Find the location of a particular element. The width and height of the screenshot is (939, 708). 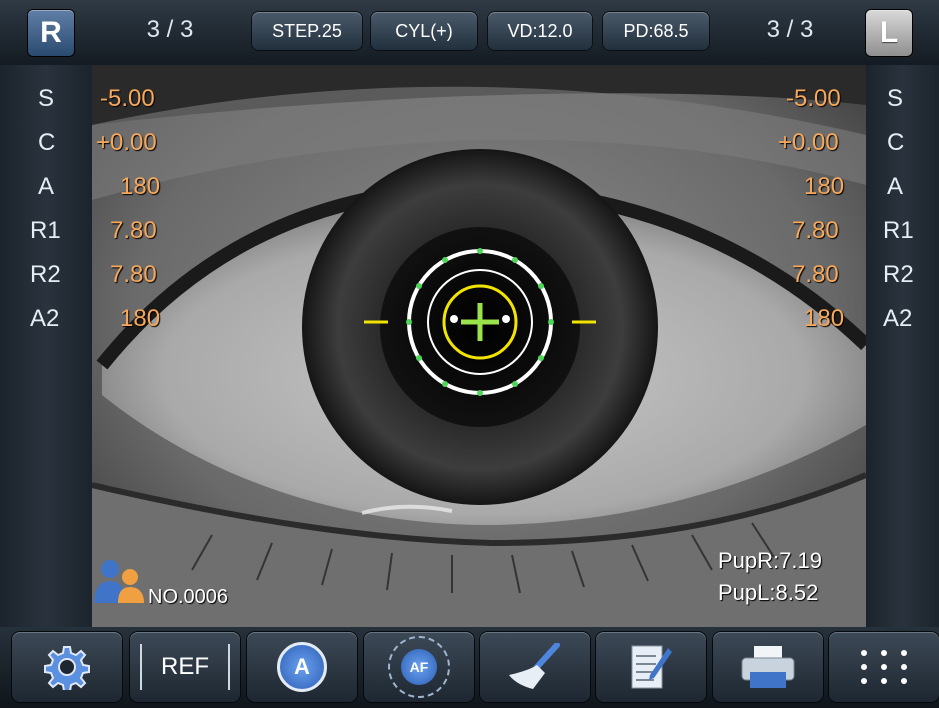

left-sphere-label: S is located at coordinates (895, 98).